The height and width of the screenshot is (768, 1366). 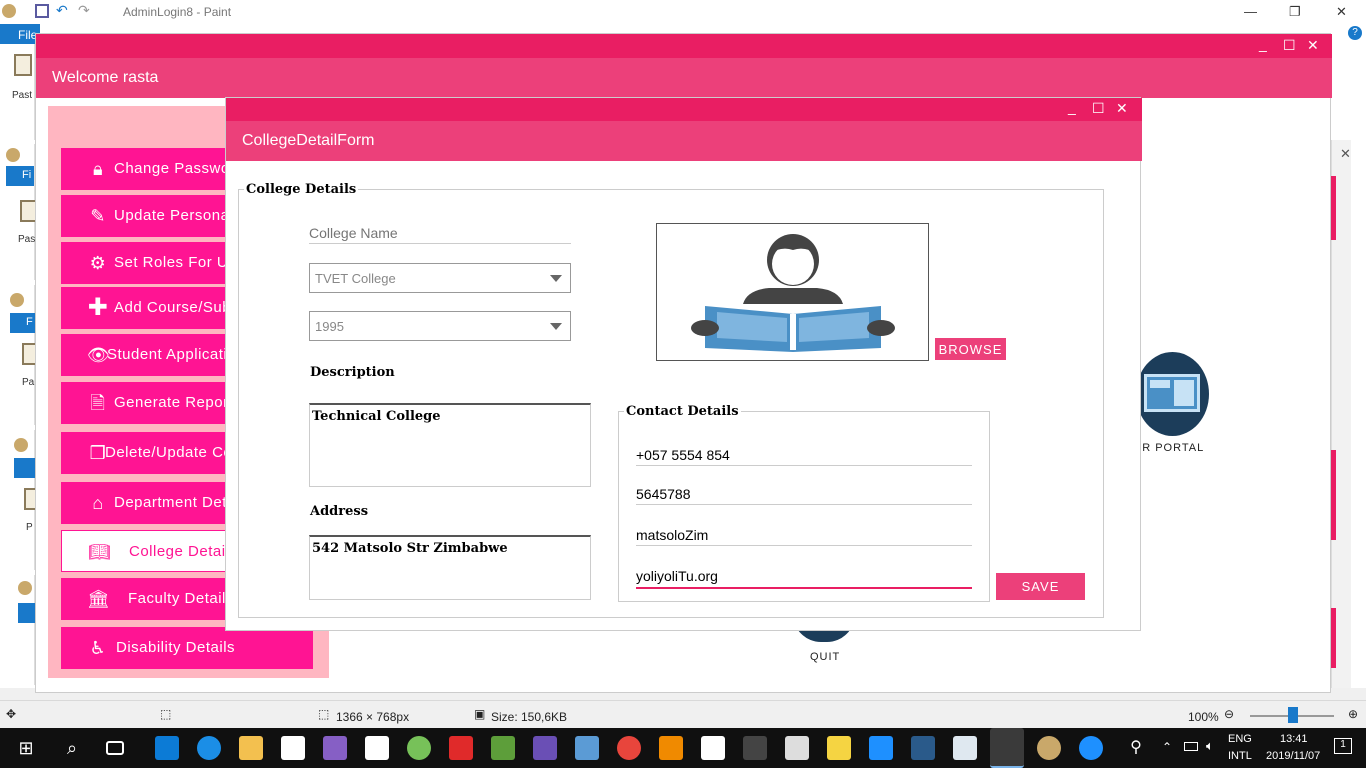 I want to click on clock-date: 2019/11/07, so click(x=1293, y=756).